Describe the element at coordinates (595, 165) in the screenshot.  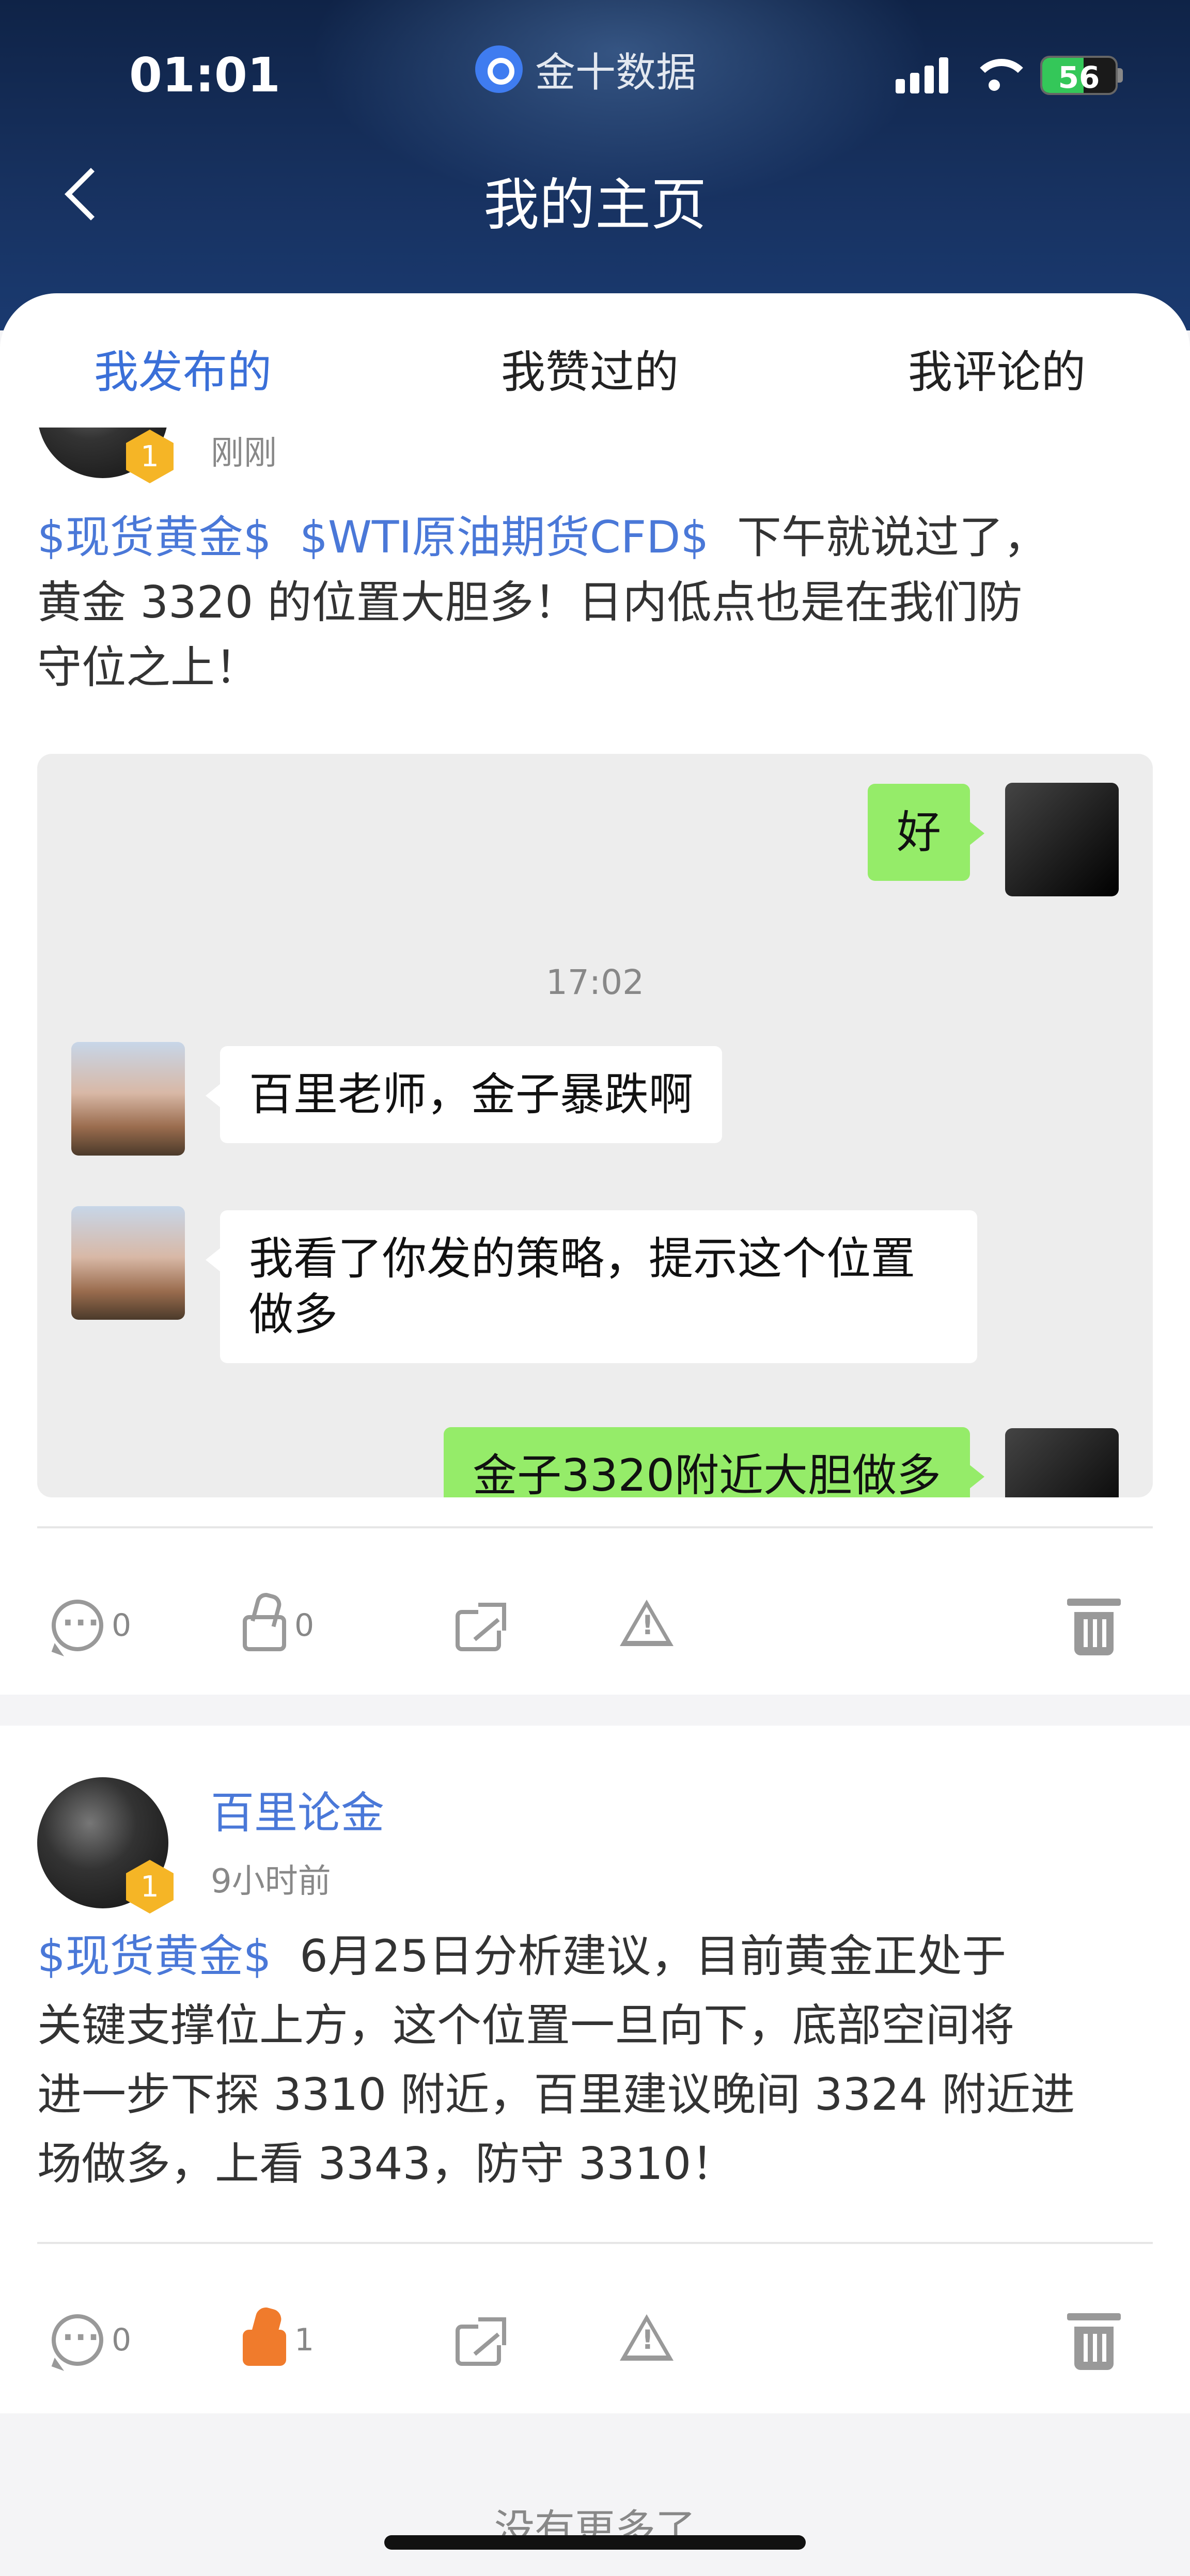
I see `header: 01:01 金十数据 56 我的主页` at that location.